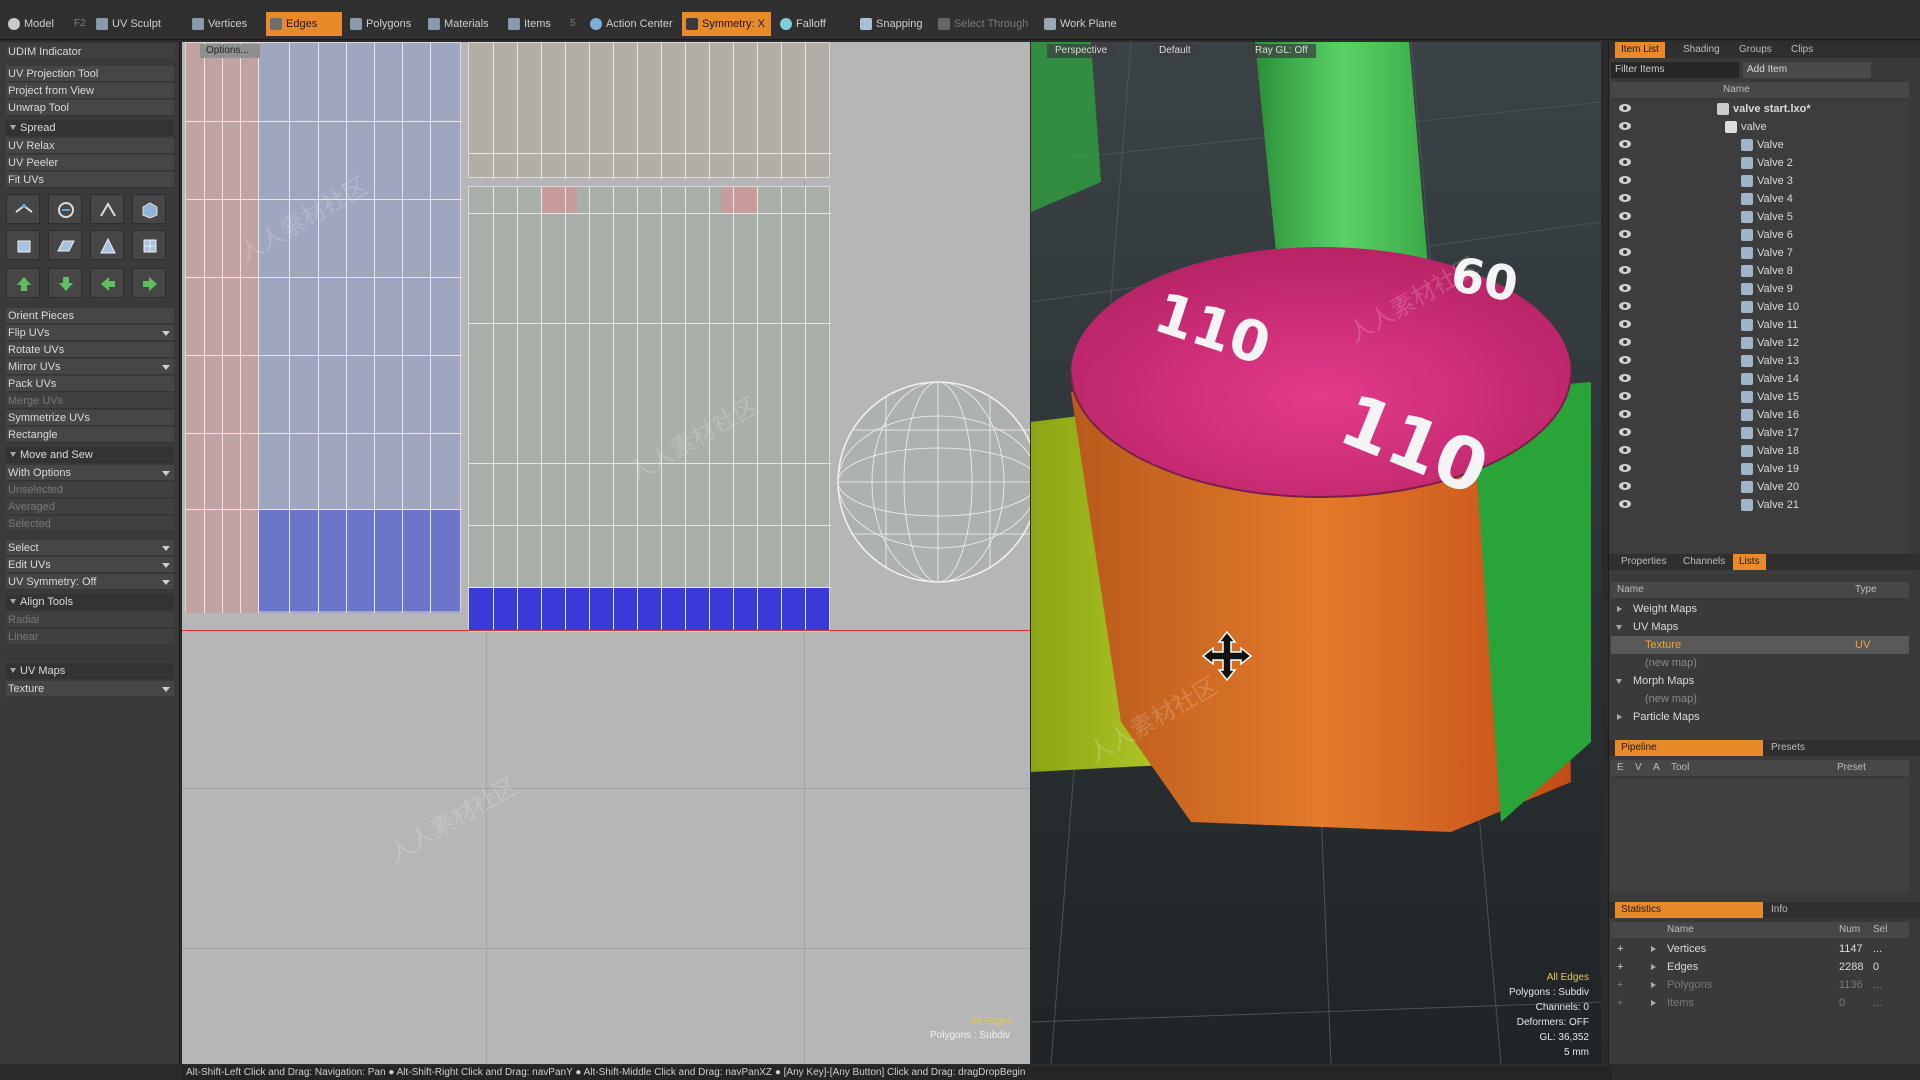 This screenshot has width=1920, height=1080. What do you see at coordinates (1081, 24) in the screenshot?
I see `work-plane-button: Work Plane` at bounding box center [1081, 24].